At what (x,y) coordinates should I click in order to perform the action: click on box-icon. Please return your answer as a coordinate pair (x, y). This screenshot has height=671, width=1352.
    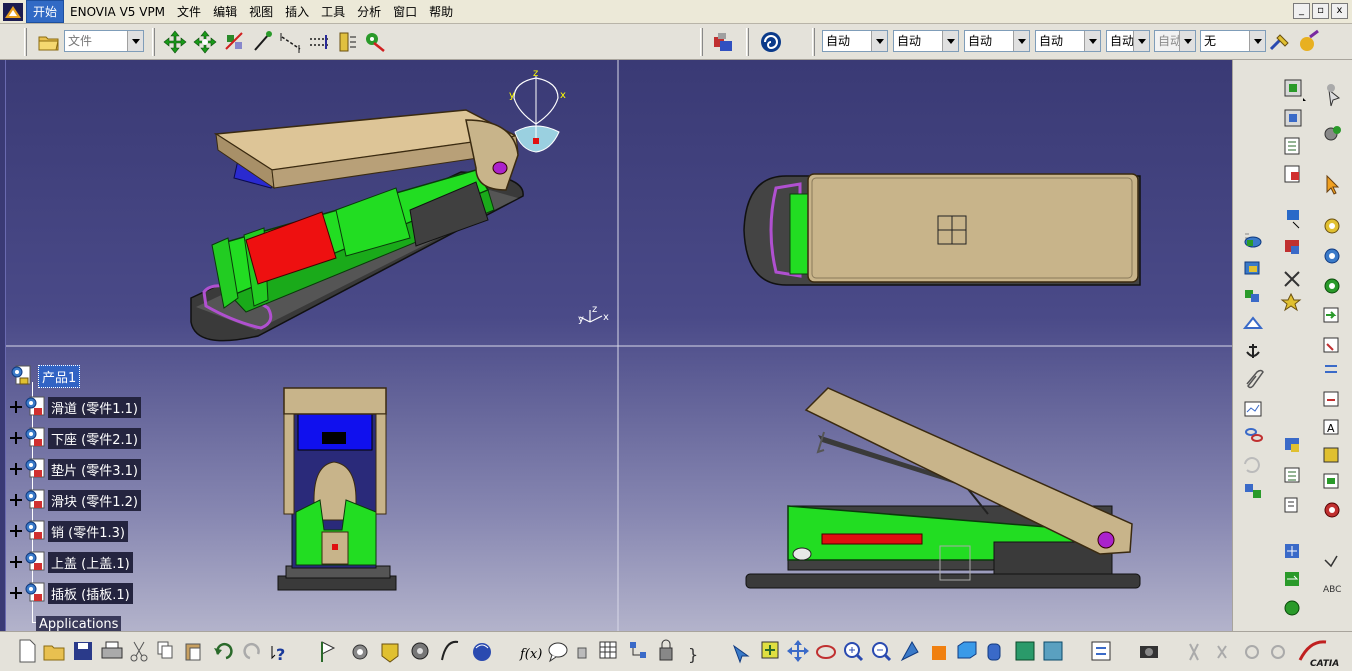
    Looking at the image, I should click on (1252, 268).